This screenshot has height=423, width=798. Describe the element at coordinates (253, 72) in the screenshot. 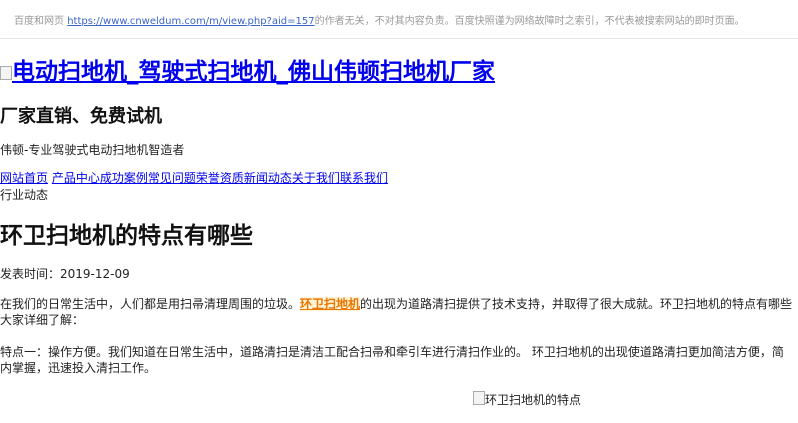

I see `logo-link: 电动扫地机_驾驶式扫地机_佛山伟顿扫地机厂家` at that location.